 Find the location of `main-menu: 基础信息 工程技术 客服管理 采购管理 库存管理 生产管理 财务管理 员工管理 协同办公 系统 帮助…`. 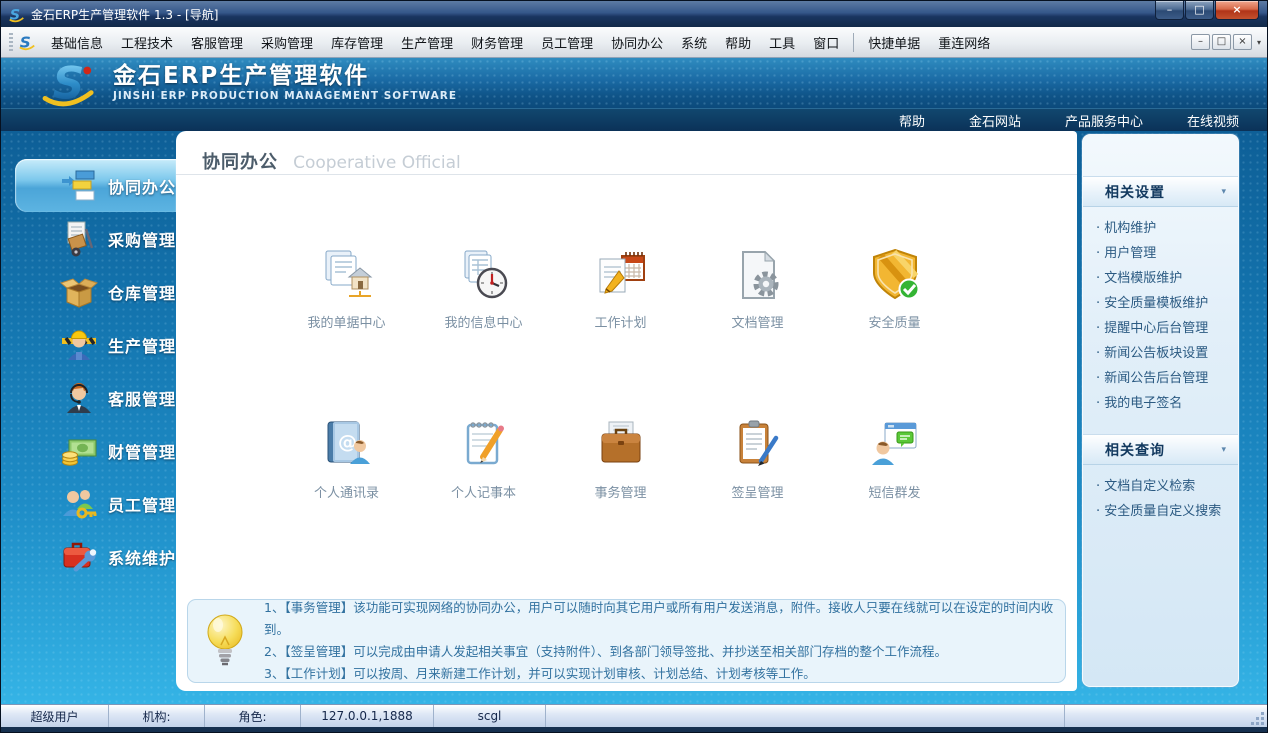

main-menu: 基础信息 工程技术 客服管理 采购管理 库存管理 生产管理 财务管理 员工管理 协同办公 系统 帮助… is located at coordinates (445, 42).